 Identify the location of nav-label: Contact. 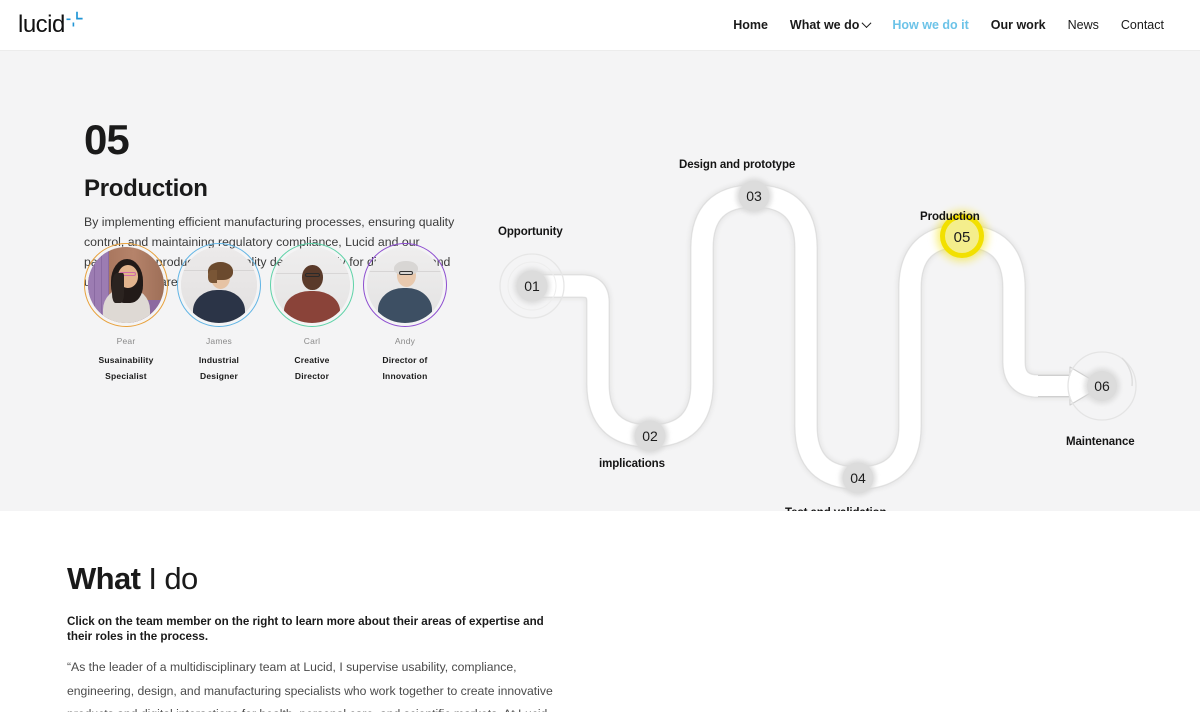
(1142, 25).